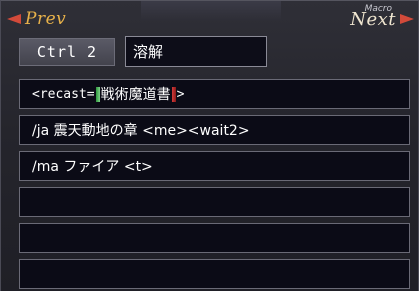 This screenshot has width=419, height=291. I want to click on prev-label: Prev, so click(46, 19).